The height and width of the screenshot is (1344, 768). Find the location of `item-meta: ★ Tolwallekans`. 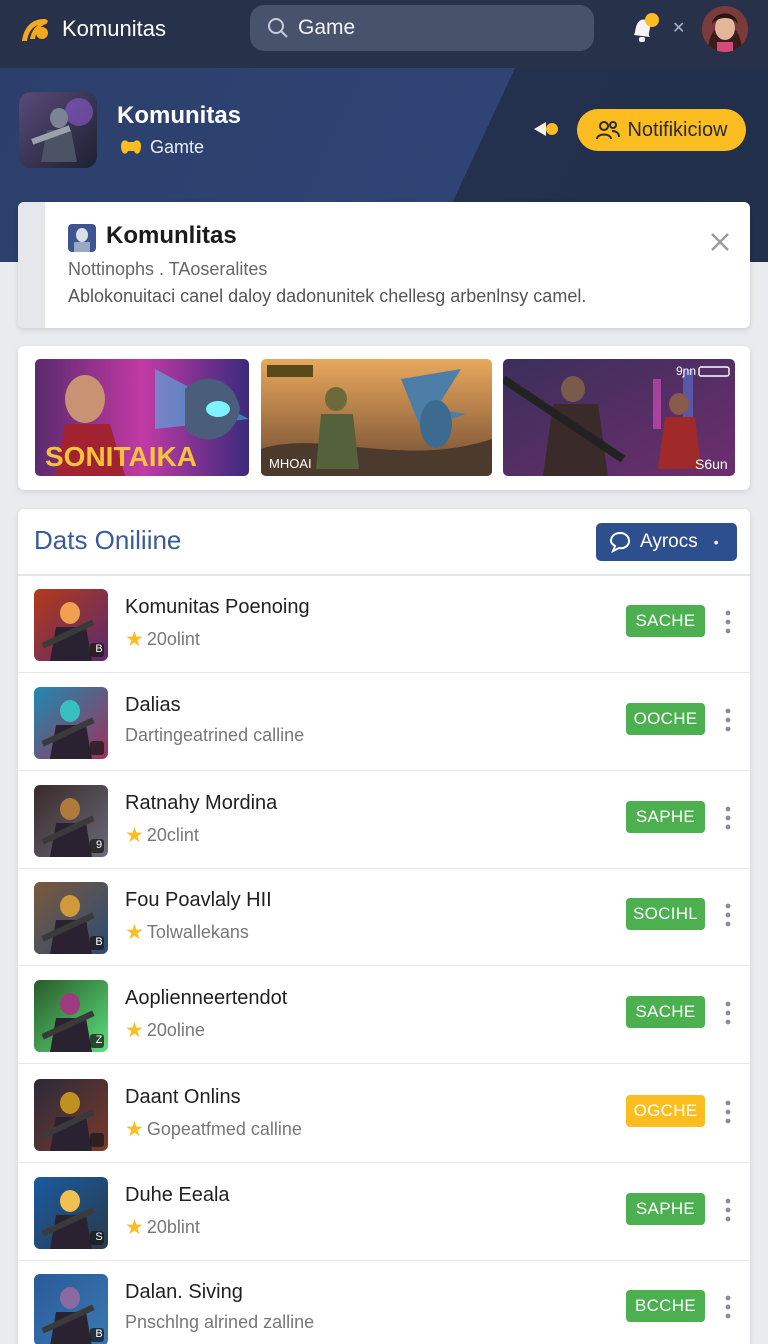

item-meta: ★ Tolwallekans is located at coordinates (187, 932).